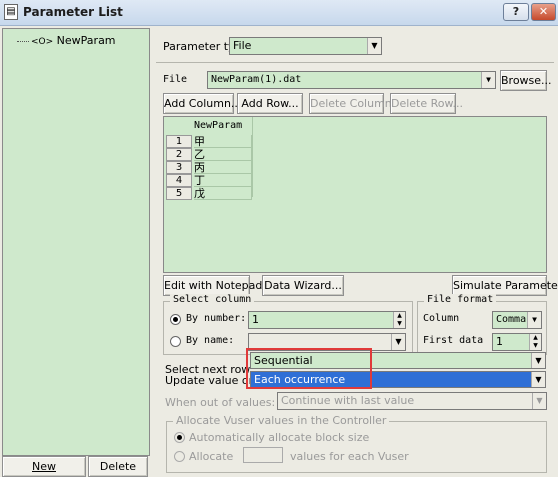  I want to click on manual-allocate-radio, so click(179, 456).